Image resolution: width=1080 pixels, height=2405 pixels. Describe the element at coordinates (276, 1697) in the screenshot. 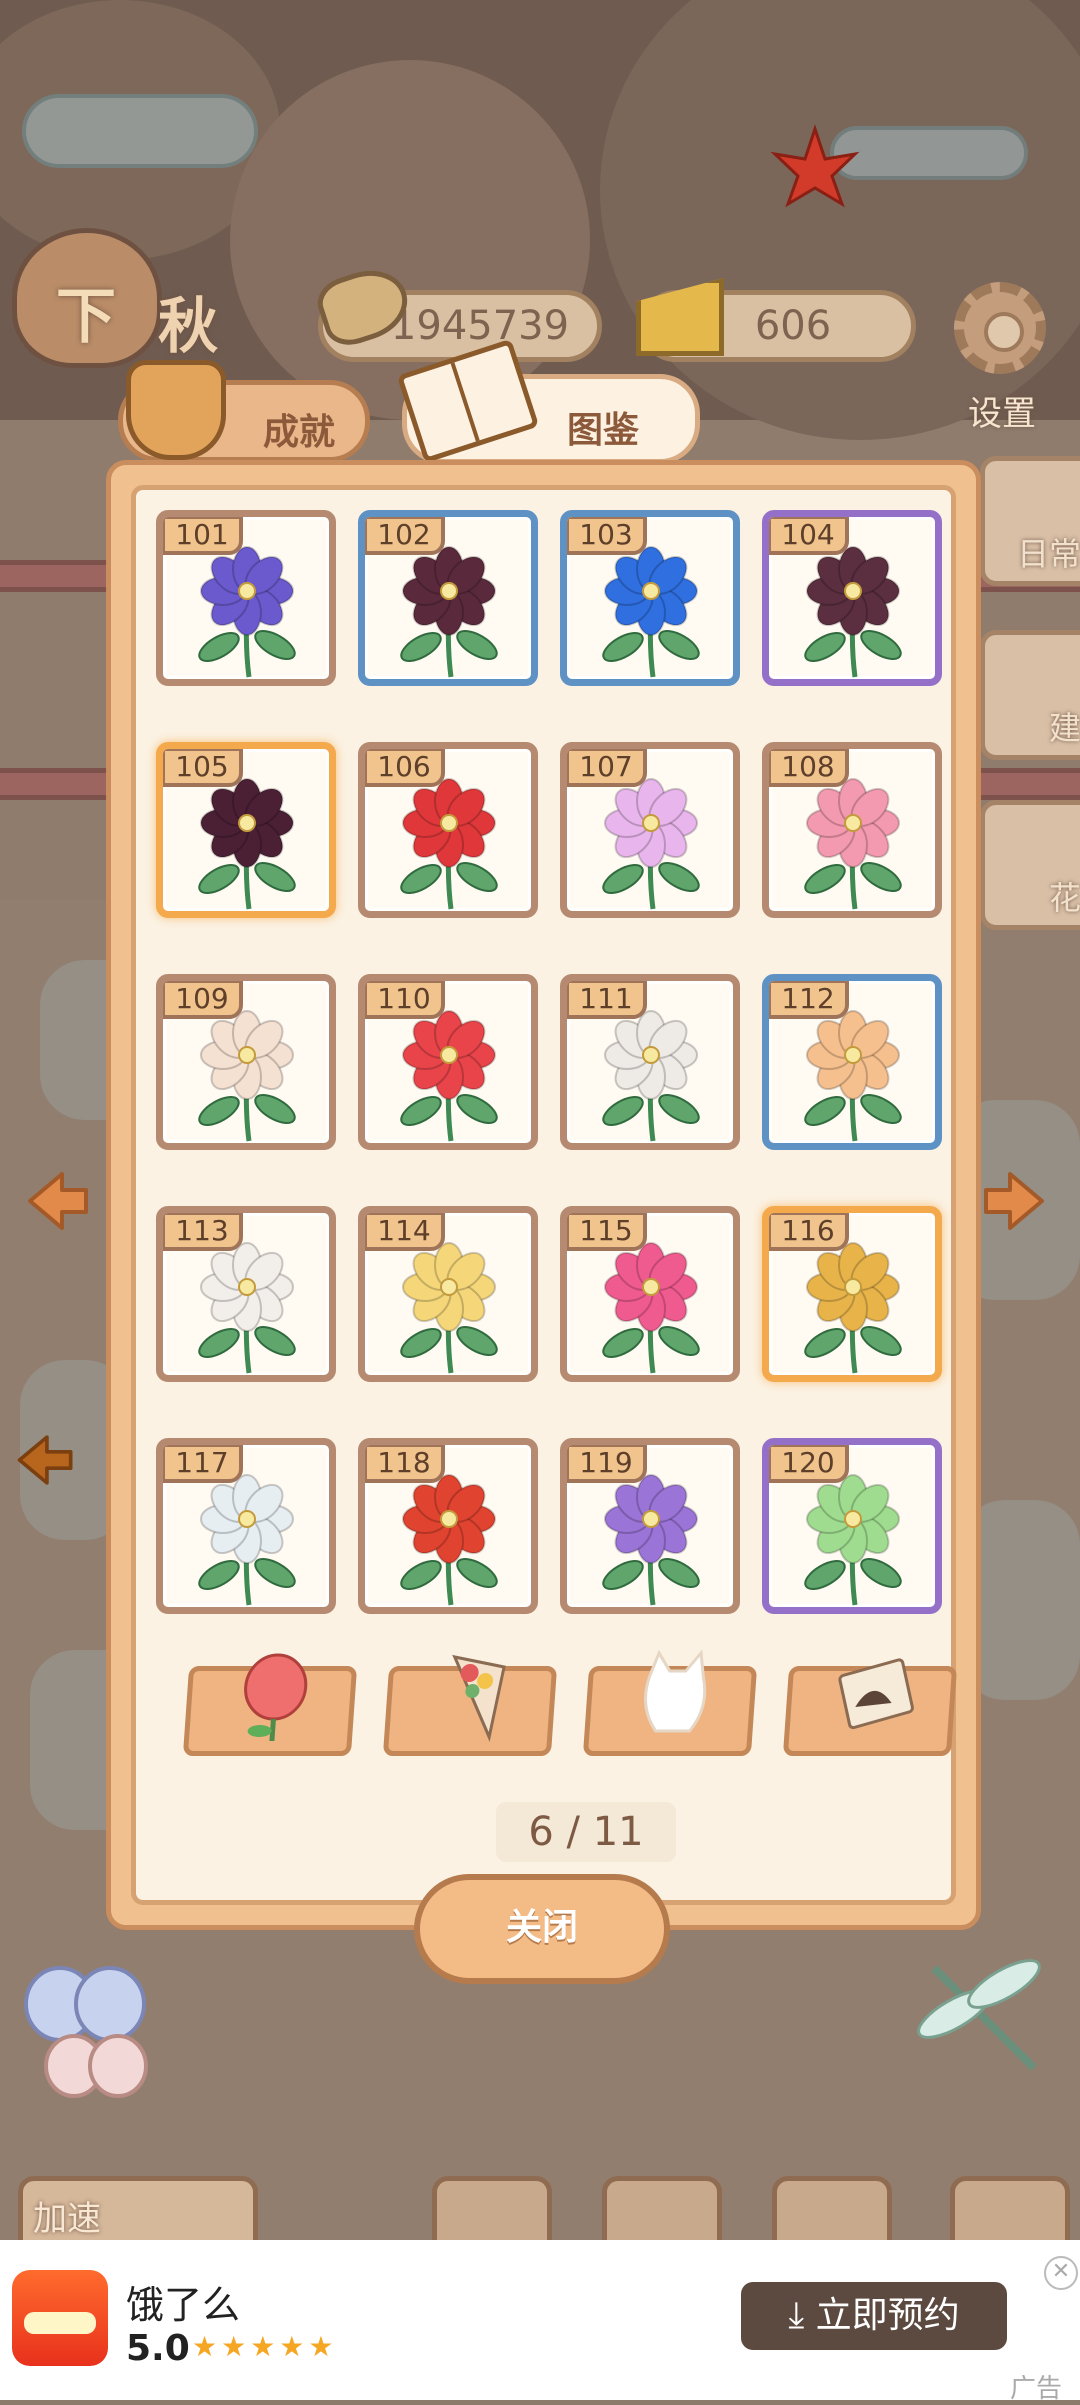

I see `flower-icon` at that location.